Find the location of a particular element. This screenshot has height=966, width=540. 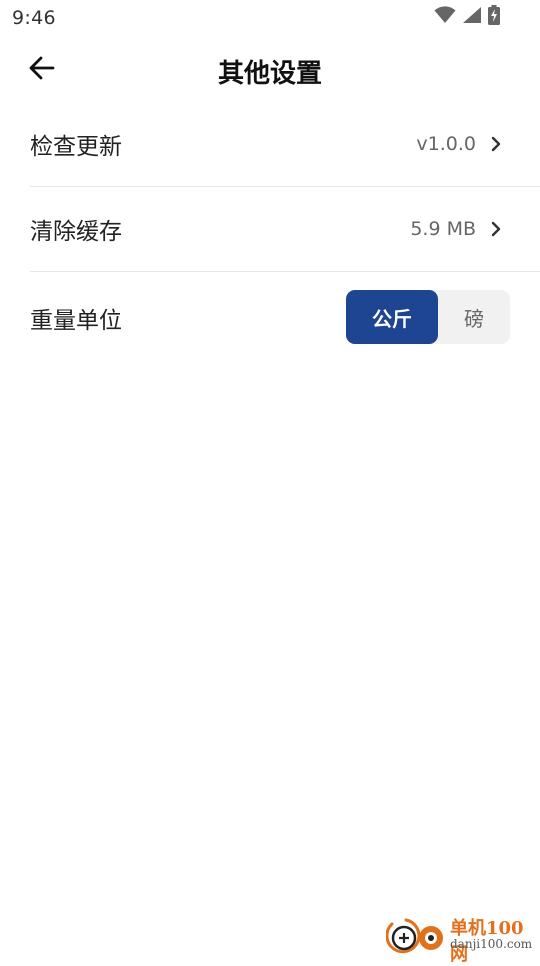

watermark-url: danji100.com is located at coordinates (491, 944).